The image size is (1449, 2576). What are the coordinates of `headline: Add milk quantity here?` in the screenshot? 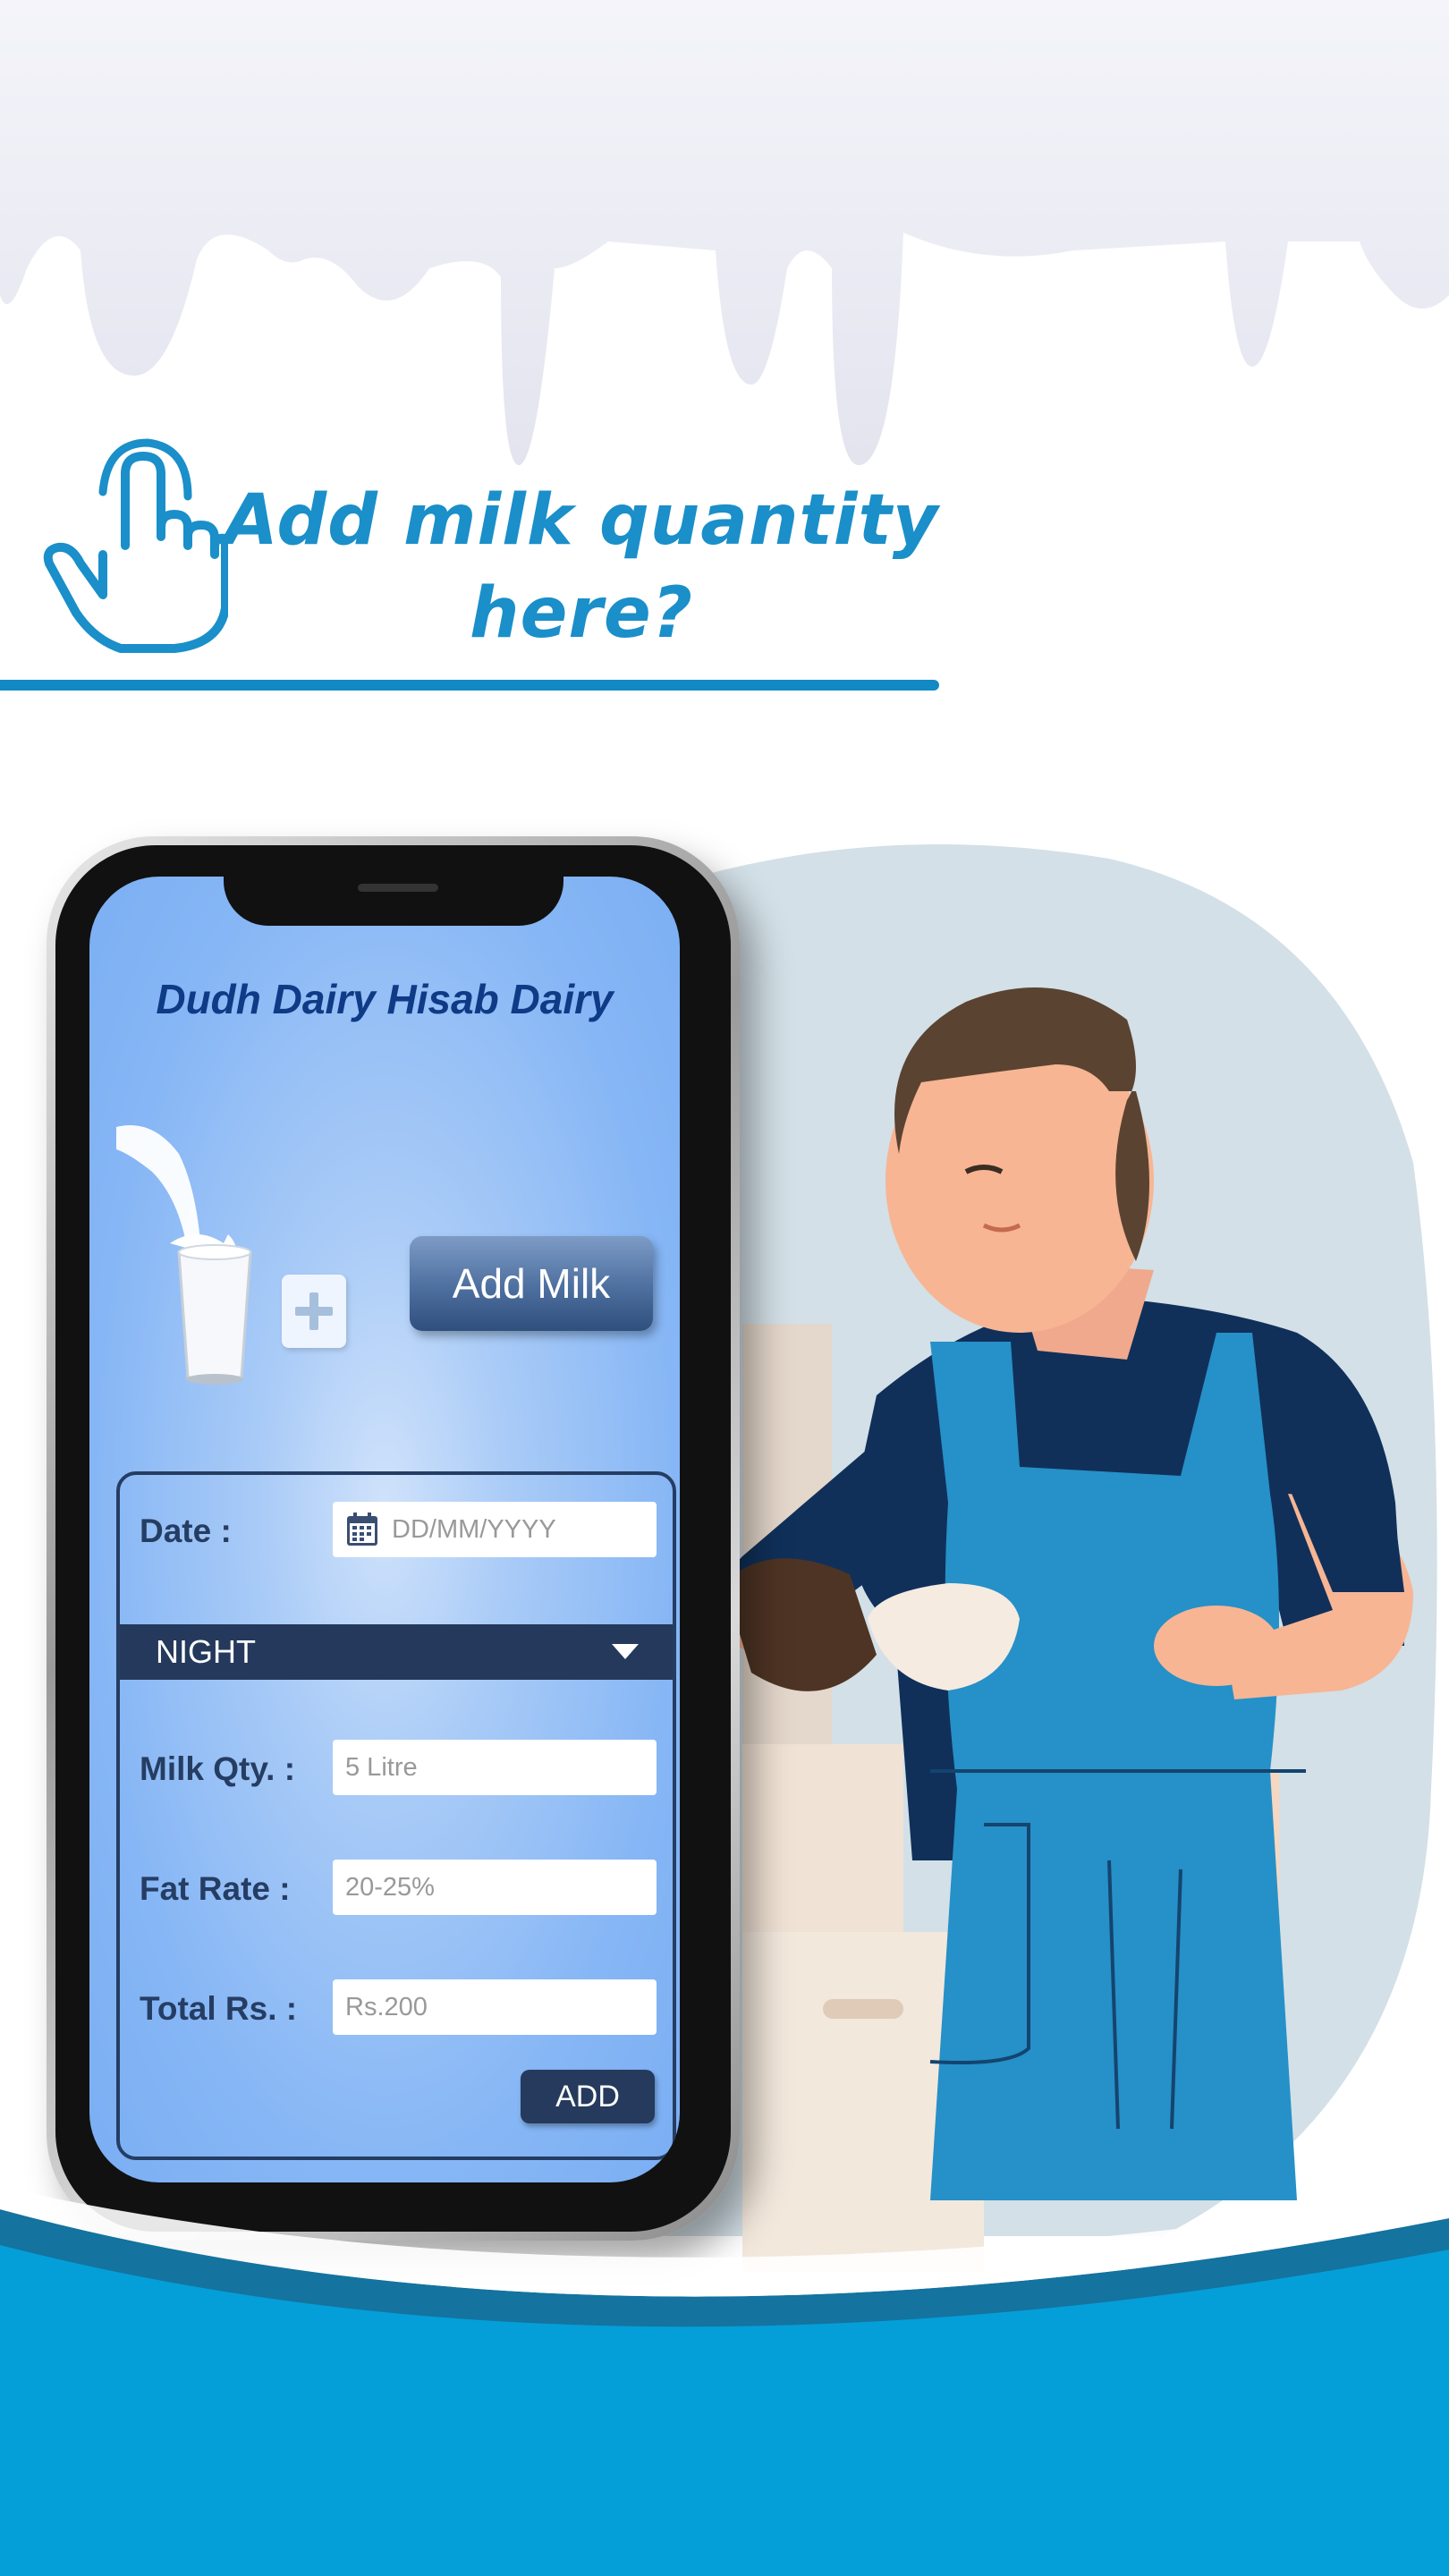 It's located at (581, 567).